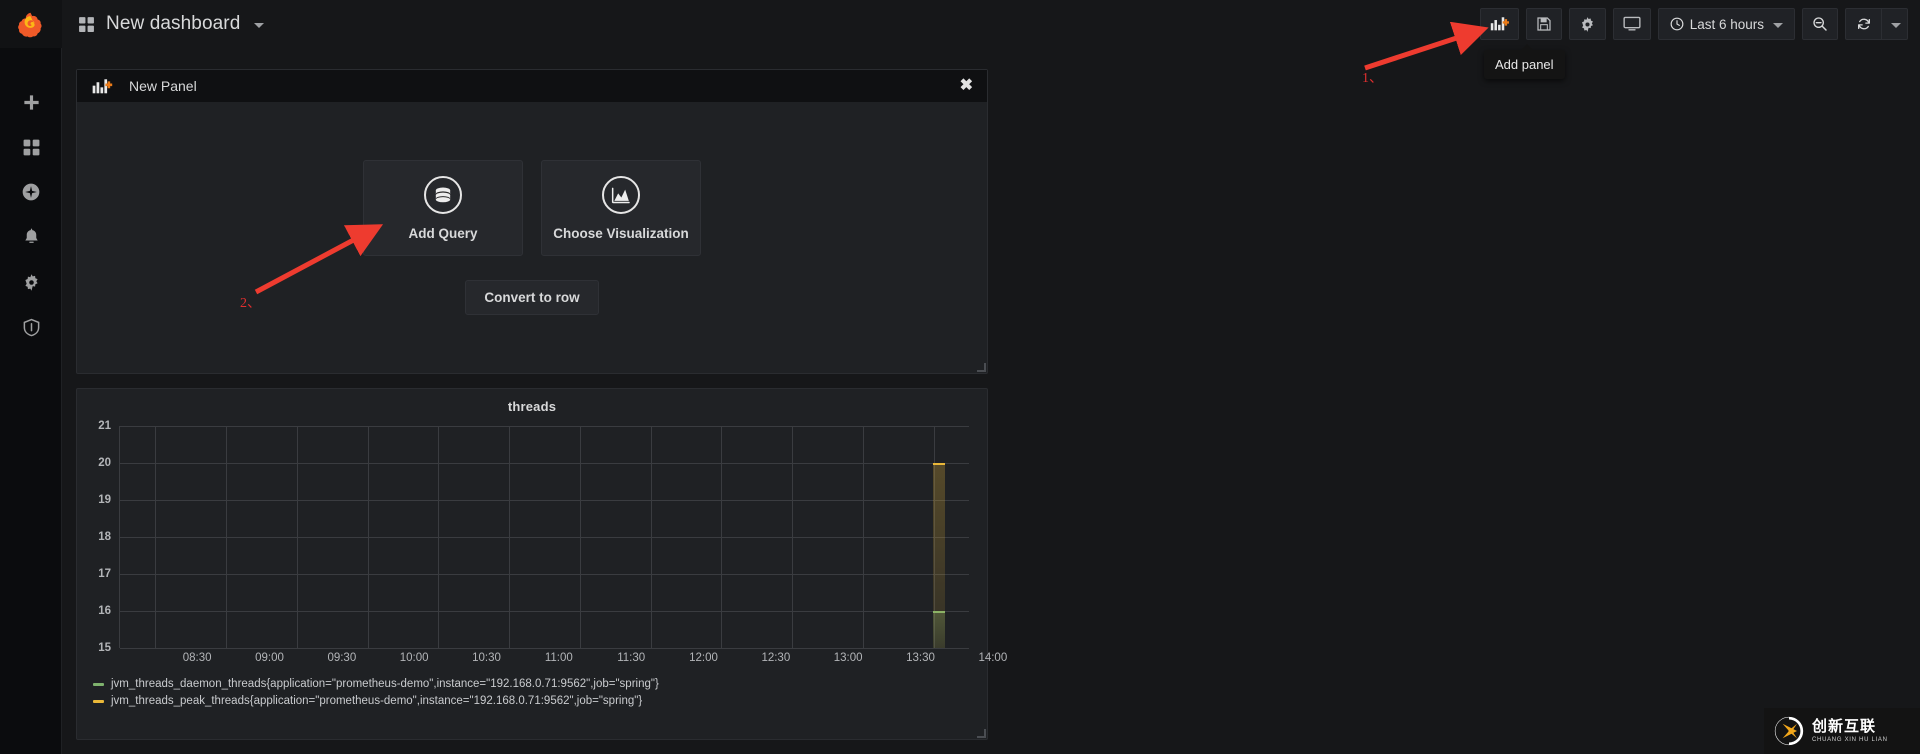 The height and width of the screenshot is (754, 1920). Describe the element at coordinates (703, 658) in the screenshot. I see `x-axis-tick: 12:00` at that location.